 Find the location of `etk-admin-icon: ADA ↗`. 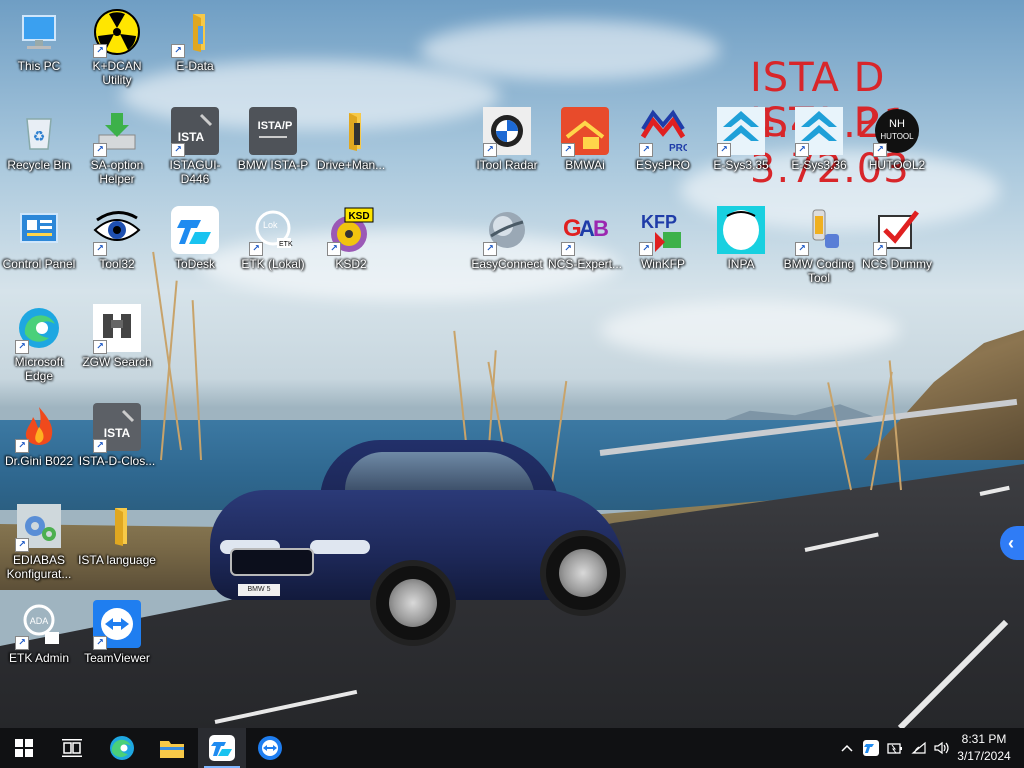

etk-admin-icon: ADA ↗ is located at coordinates (39, 625).